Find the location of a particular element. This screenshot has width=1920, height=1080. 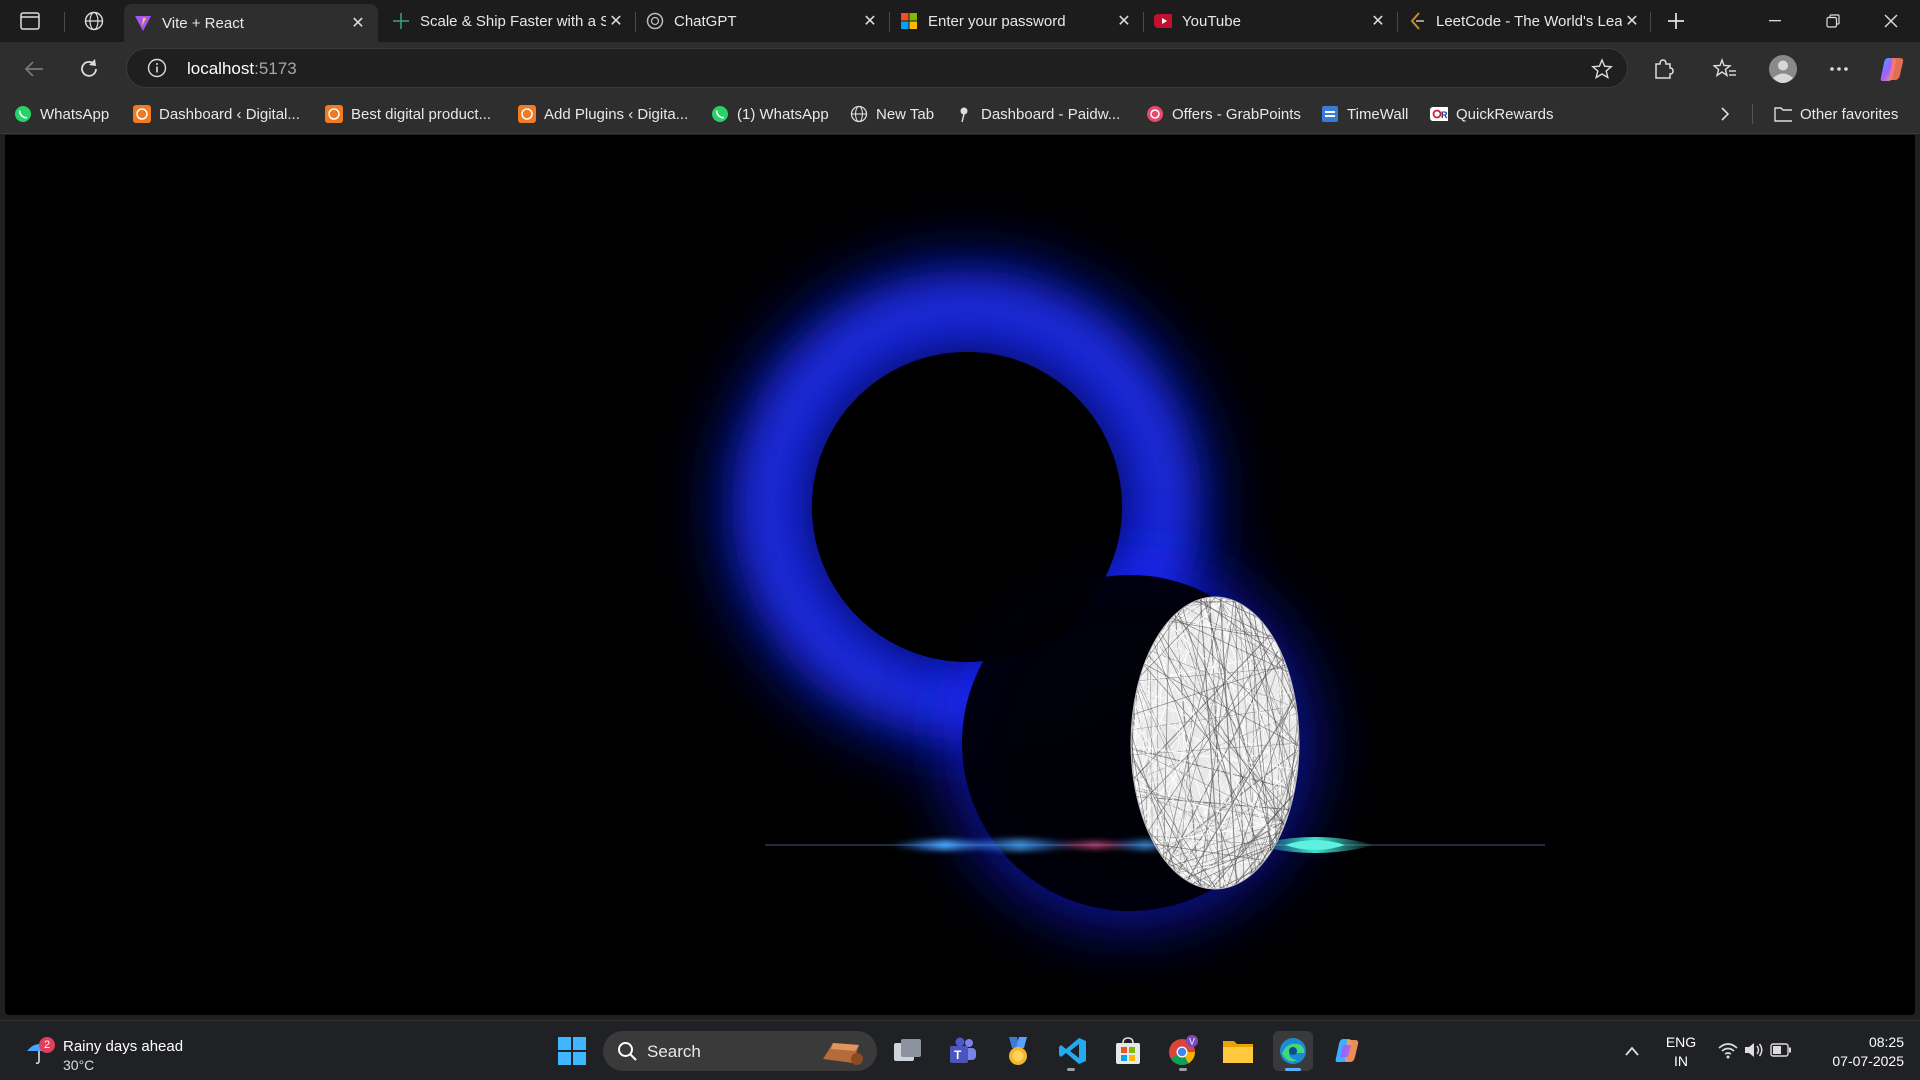

quick-settings-button is located at coordinates (1754, 1051).